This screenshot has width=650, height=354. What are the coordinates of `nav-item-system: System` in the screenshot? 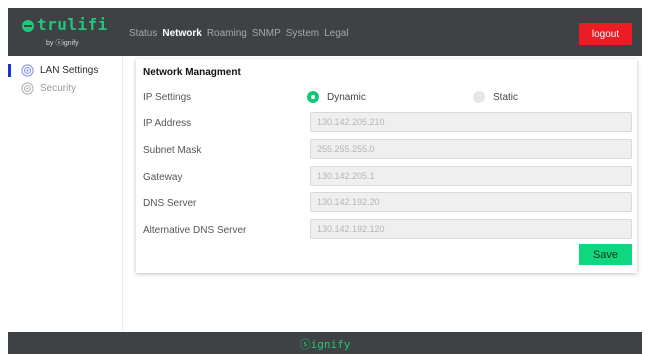 It's located at (302, 33).